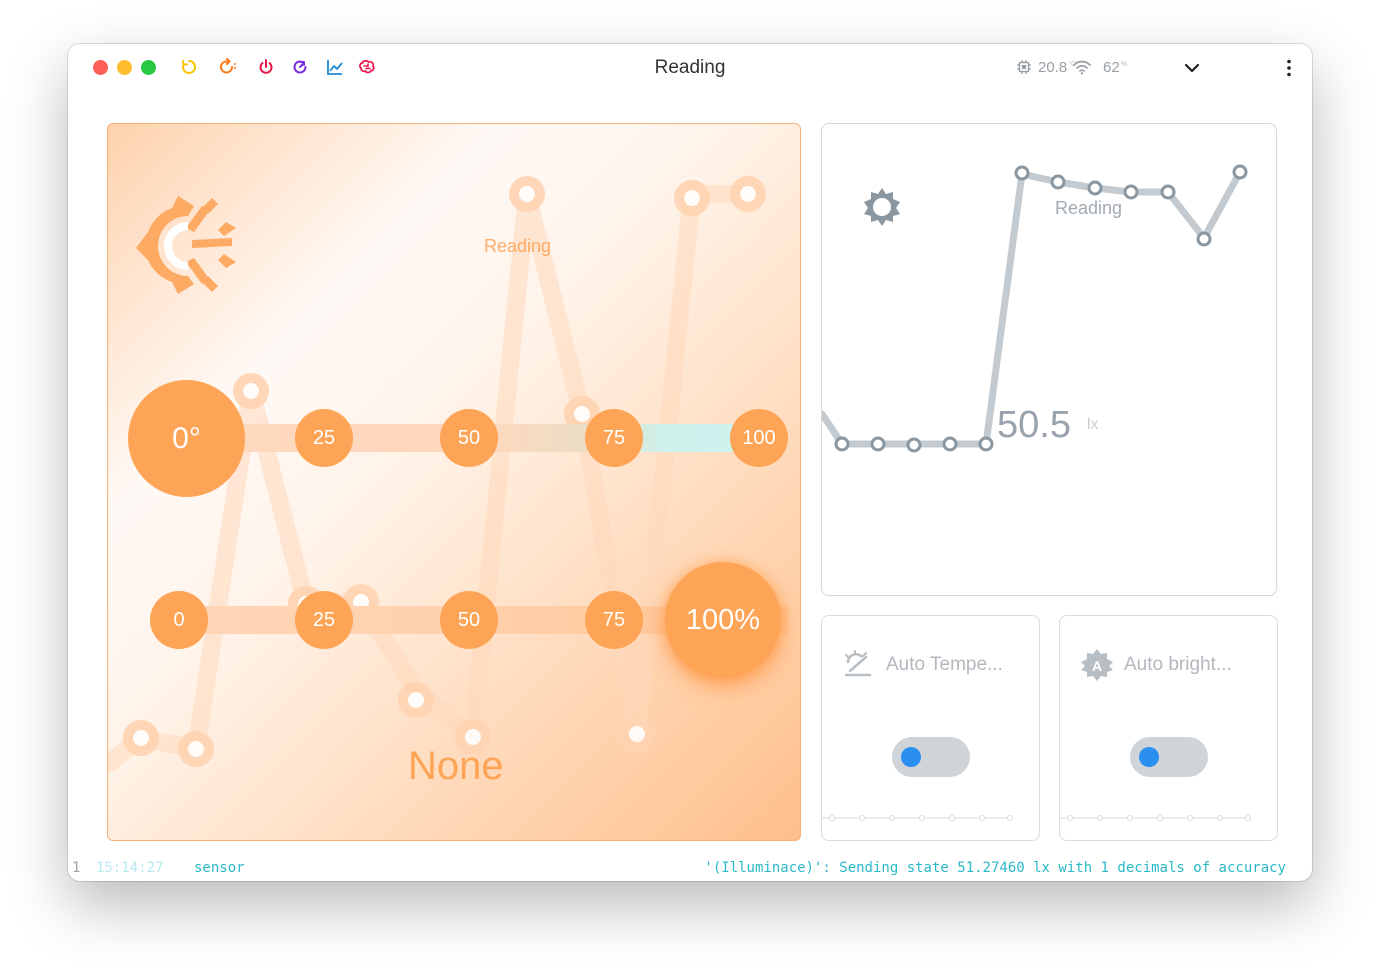 The height and width of the screenshot is (970, 1380). I want to click on wifi-icon, so click(1082, 67).